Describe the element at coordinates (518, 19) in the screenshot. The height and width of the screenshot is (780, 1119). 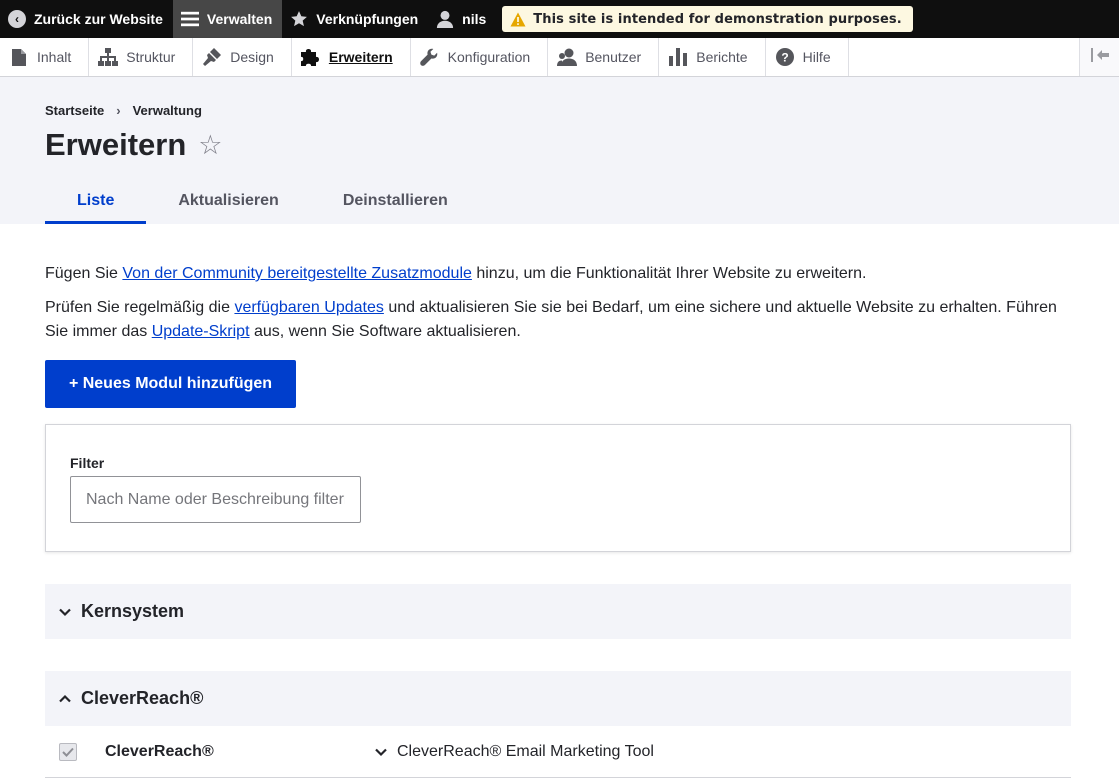
I see `warning-icon` at that location.